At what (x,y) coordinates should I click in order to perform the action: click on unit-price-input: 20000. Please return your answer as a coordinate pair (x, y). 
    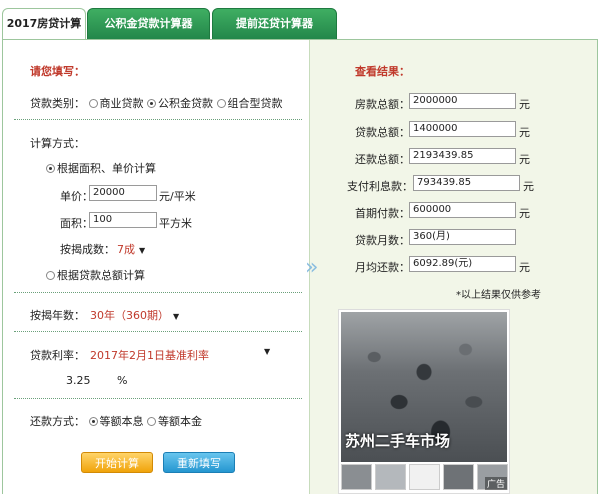
    Looking at the image, I should click on (123, 193).